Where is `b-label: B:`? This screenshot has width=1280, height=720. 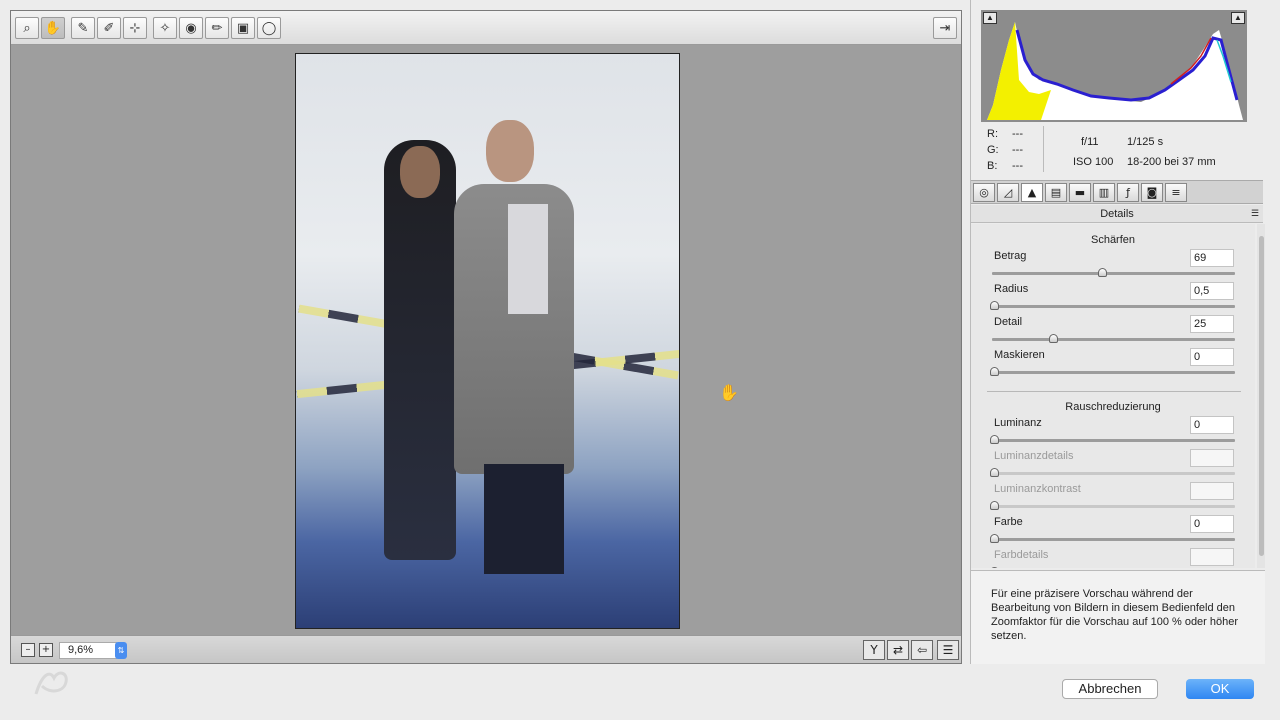 b-label: B: is located at coordinates (992, 166).